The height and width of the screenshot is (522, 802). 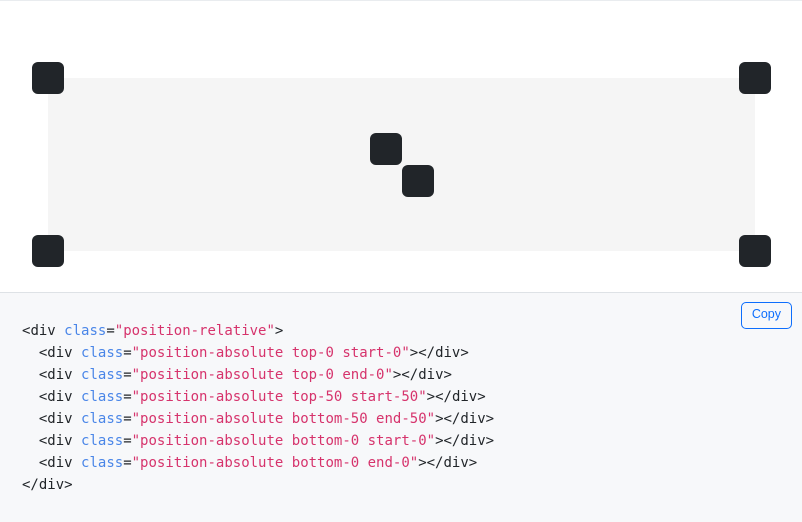 What do you see at coordinates (30, 485) in the screenshot?
I see `code-token-punct: </` at bounding box center [30, 485].